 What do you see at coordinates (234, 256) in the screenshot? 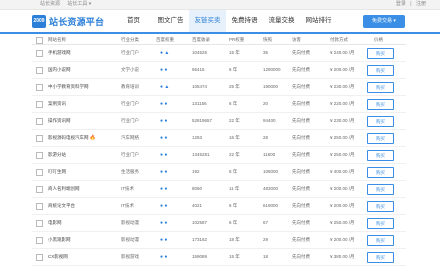
I see `pr-value: 15 年` at bounding box center [234, 256].